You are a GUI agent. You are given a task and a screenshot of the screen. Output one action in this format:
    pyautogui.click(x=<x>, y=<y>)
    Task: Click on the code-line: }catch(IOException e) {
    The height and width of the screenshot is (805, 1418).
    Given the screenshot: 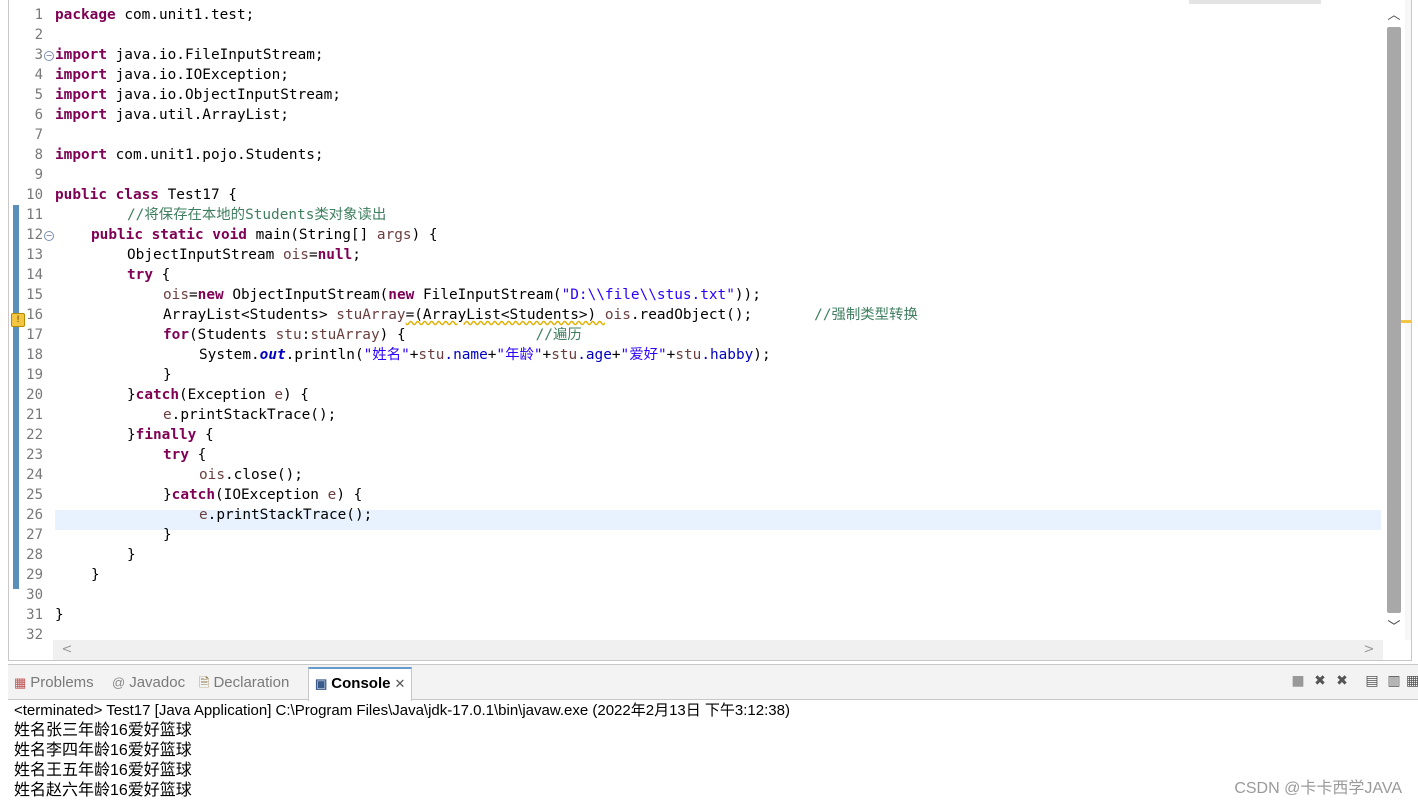 What is the action you would take?
    pyautogui.click(x=262, y=495)
    